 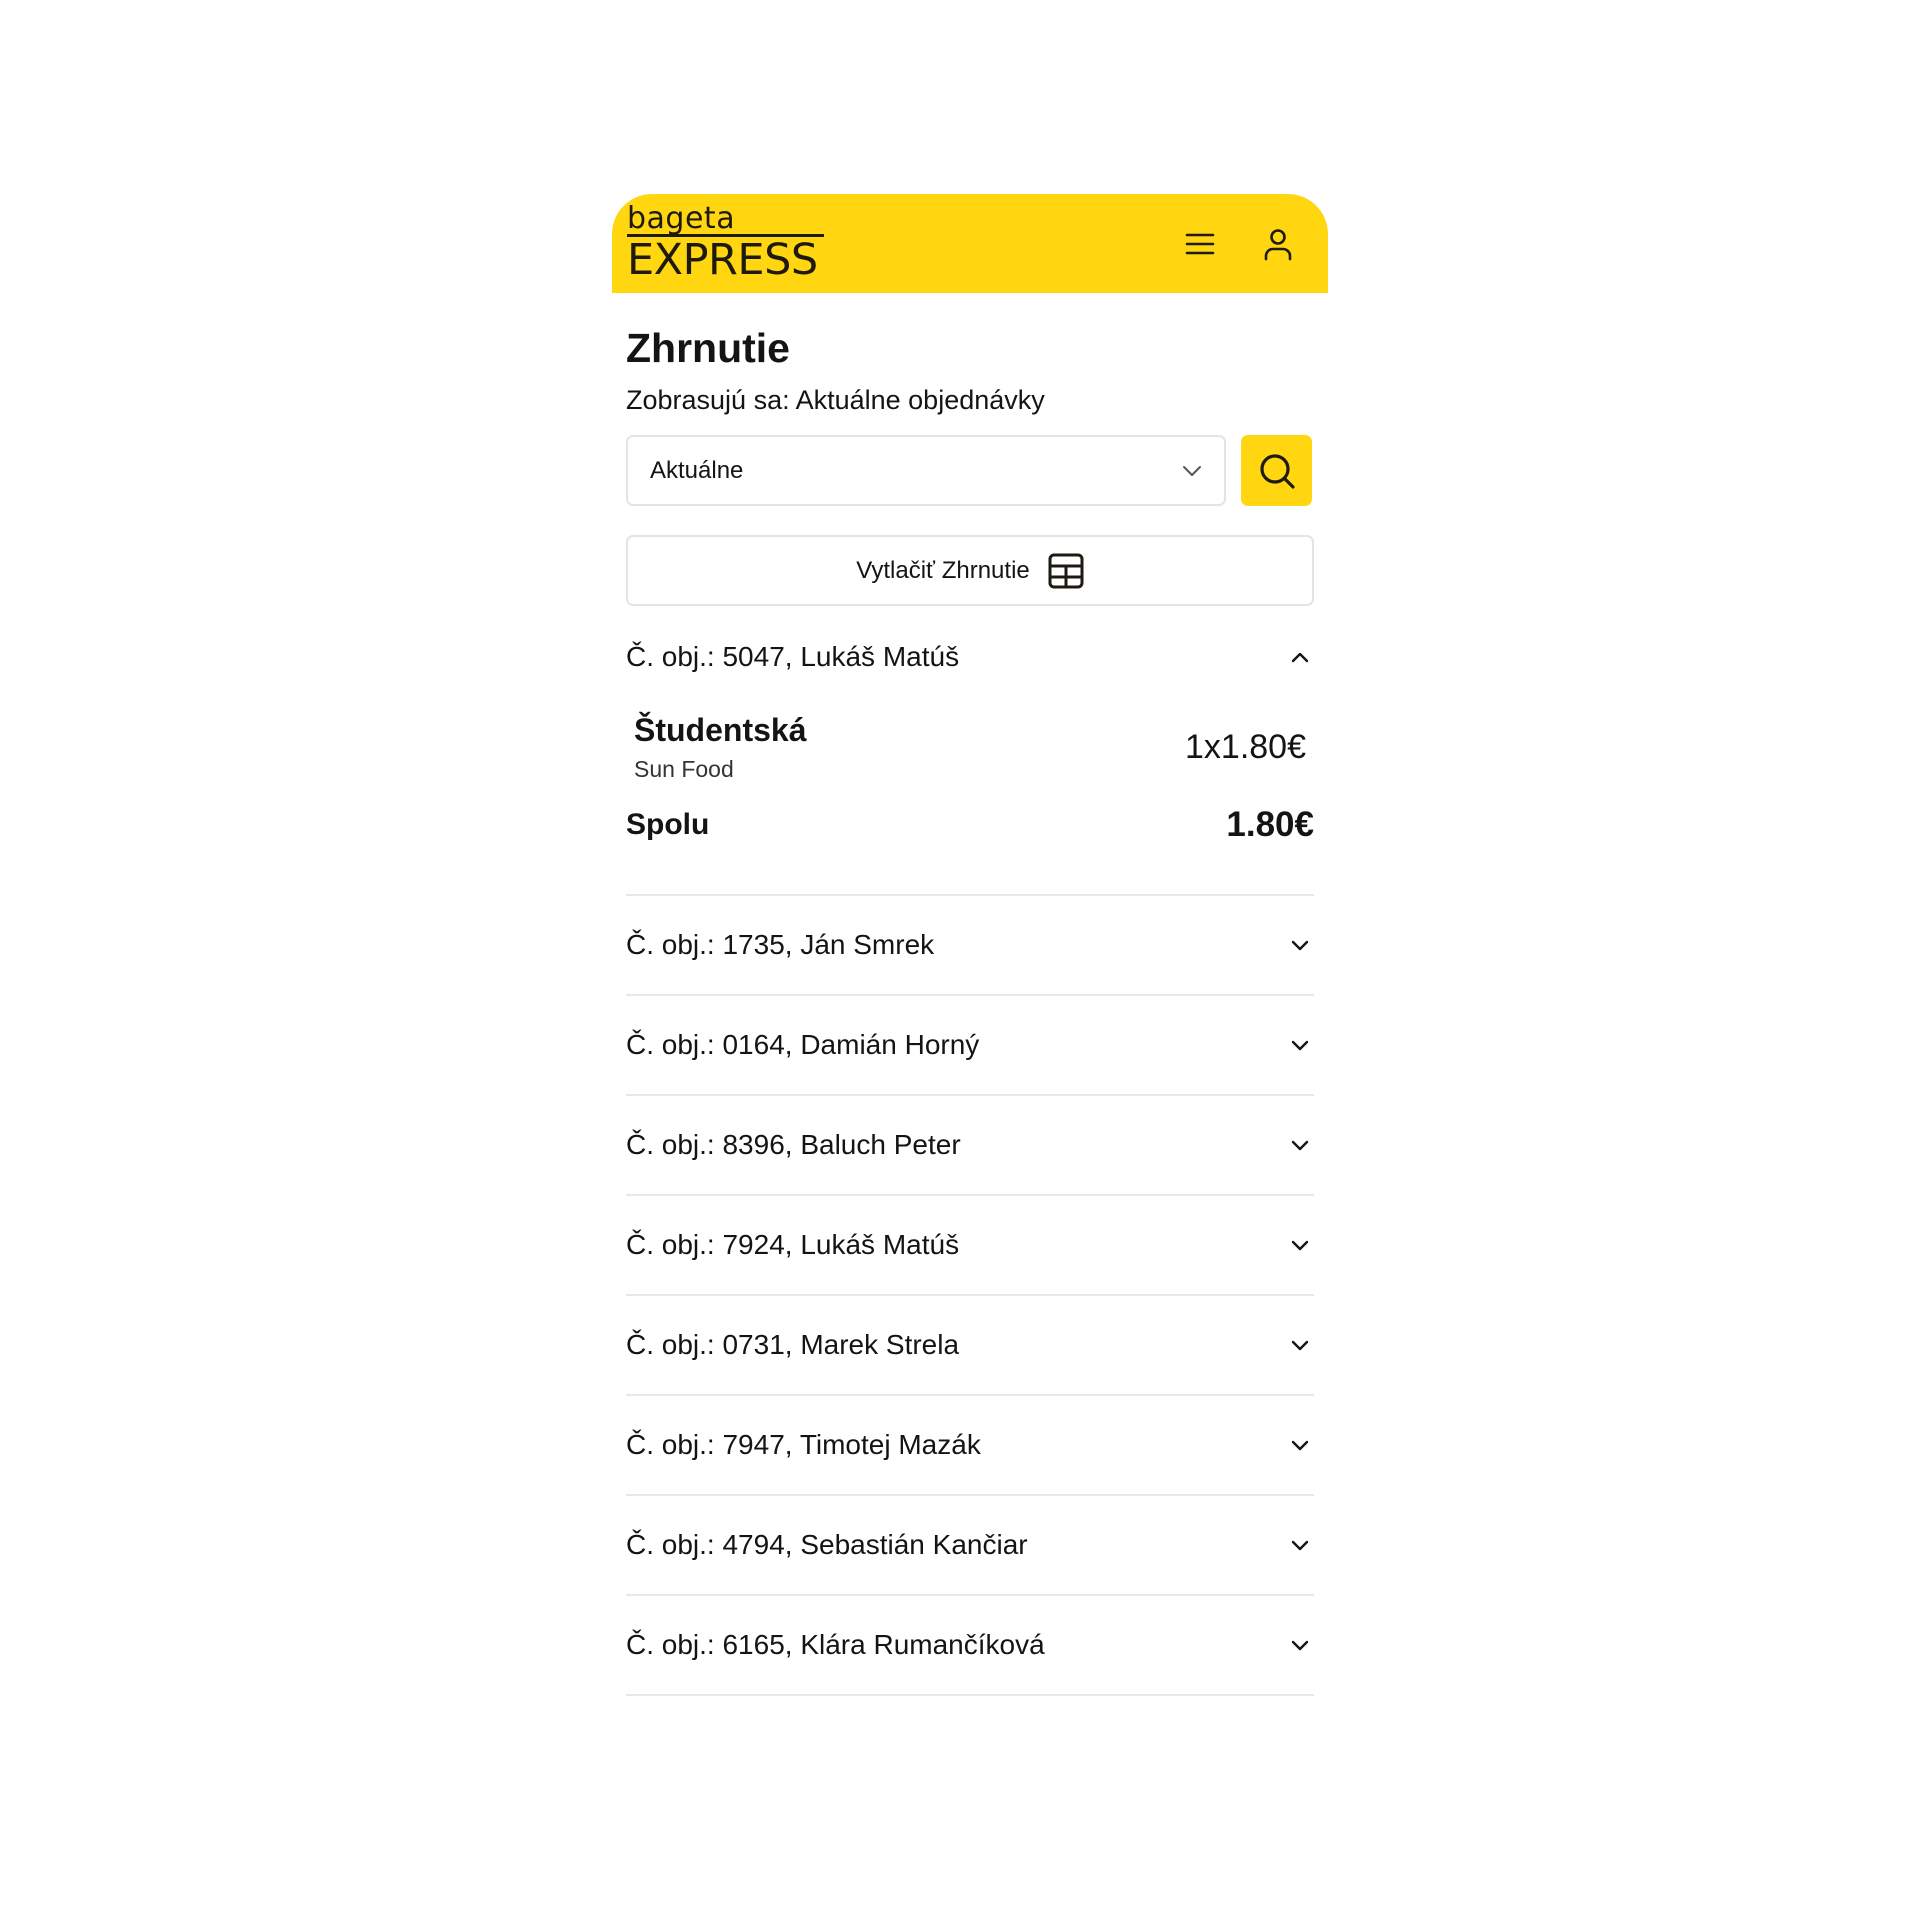 I want to click on order-item-info: Študentská Sun Food, so click(x=720, y=747).